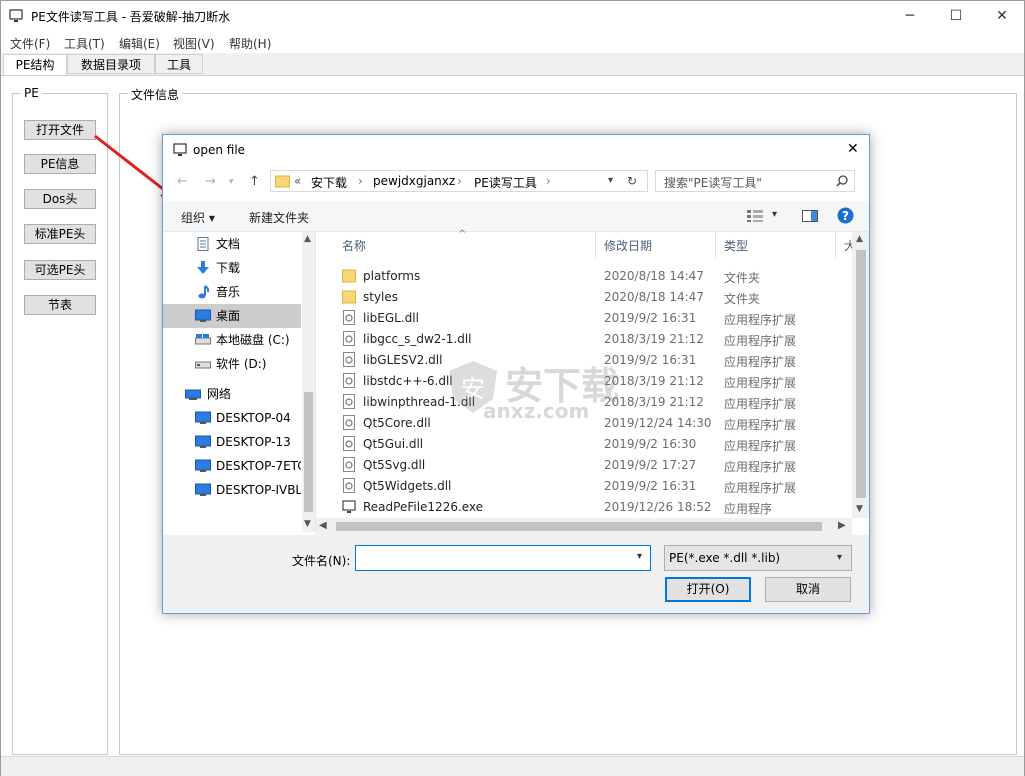 The height and width of the screenshot is (776, 1025). I want to click on menu-file: 文件(F), so click(30, 43).